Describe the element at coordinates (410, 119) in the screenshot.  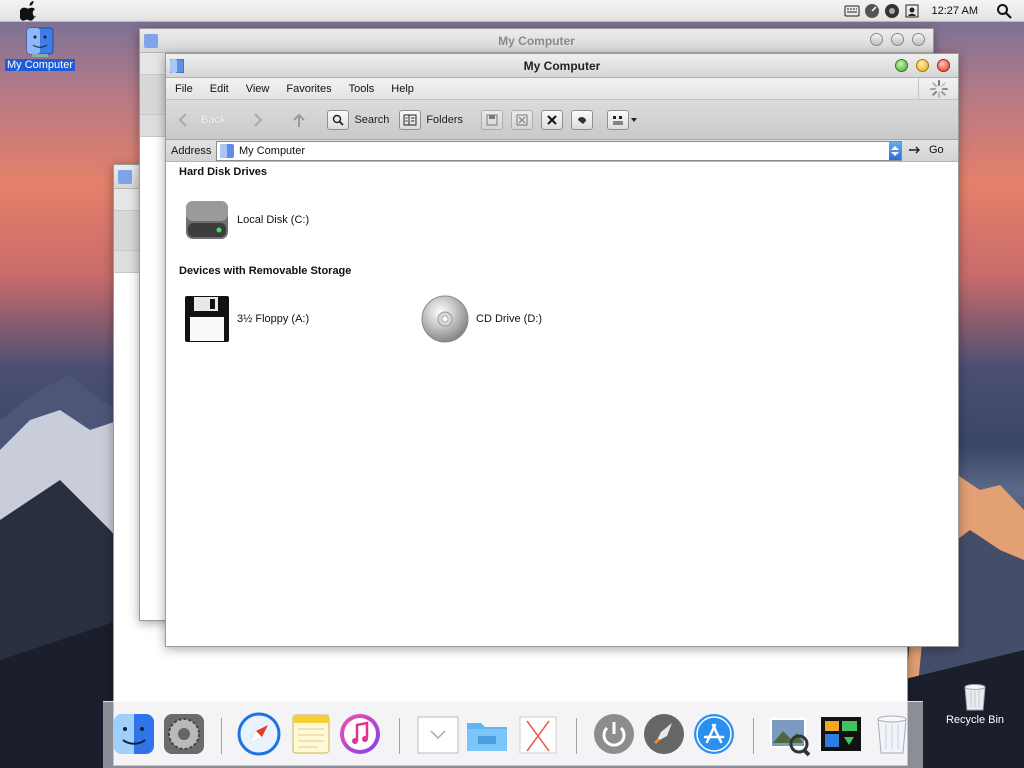
I see `folders-icon` at that location.